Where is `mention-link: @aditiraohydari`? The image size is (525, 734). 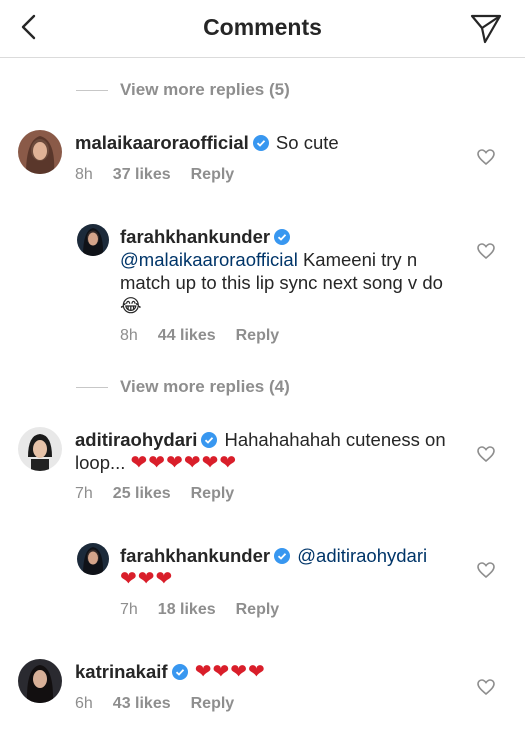 mention-link: @aditiraohydari is located at coordinates (362, 555).